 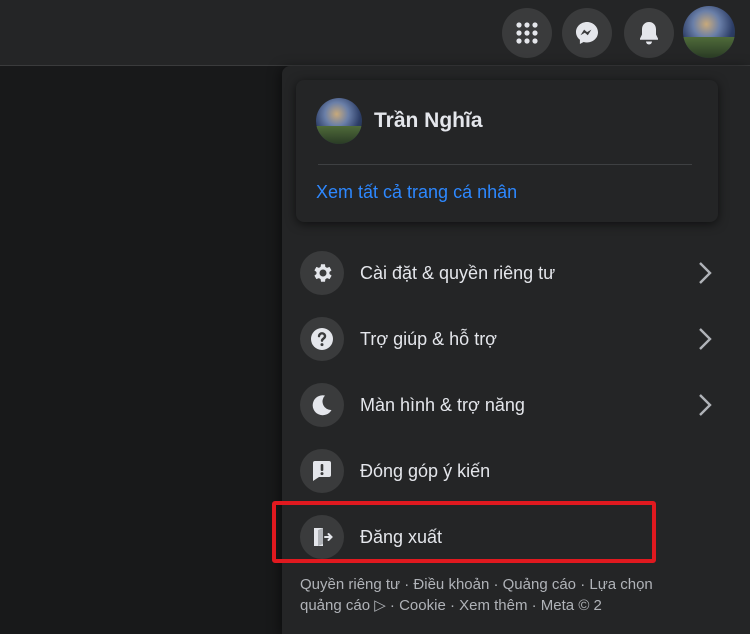 What do you see at coordinates (709, 32) in the screenshot?
I see `account-avatar` at bounding box center [709, 32].